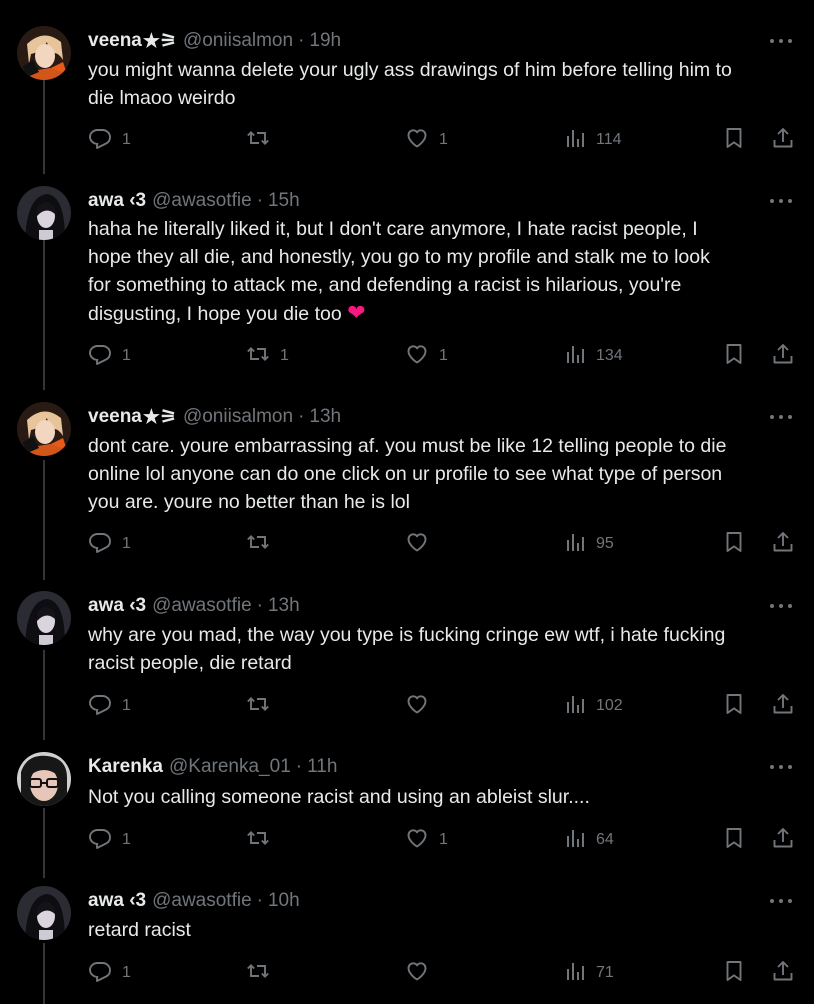 This screenshot has height=1004, width=814. I want to click on retweet-button: 1, so click(267, 356).